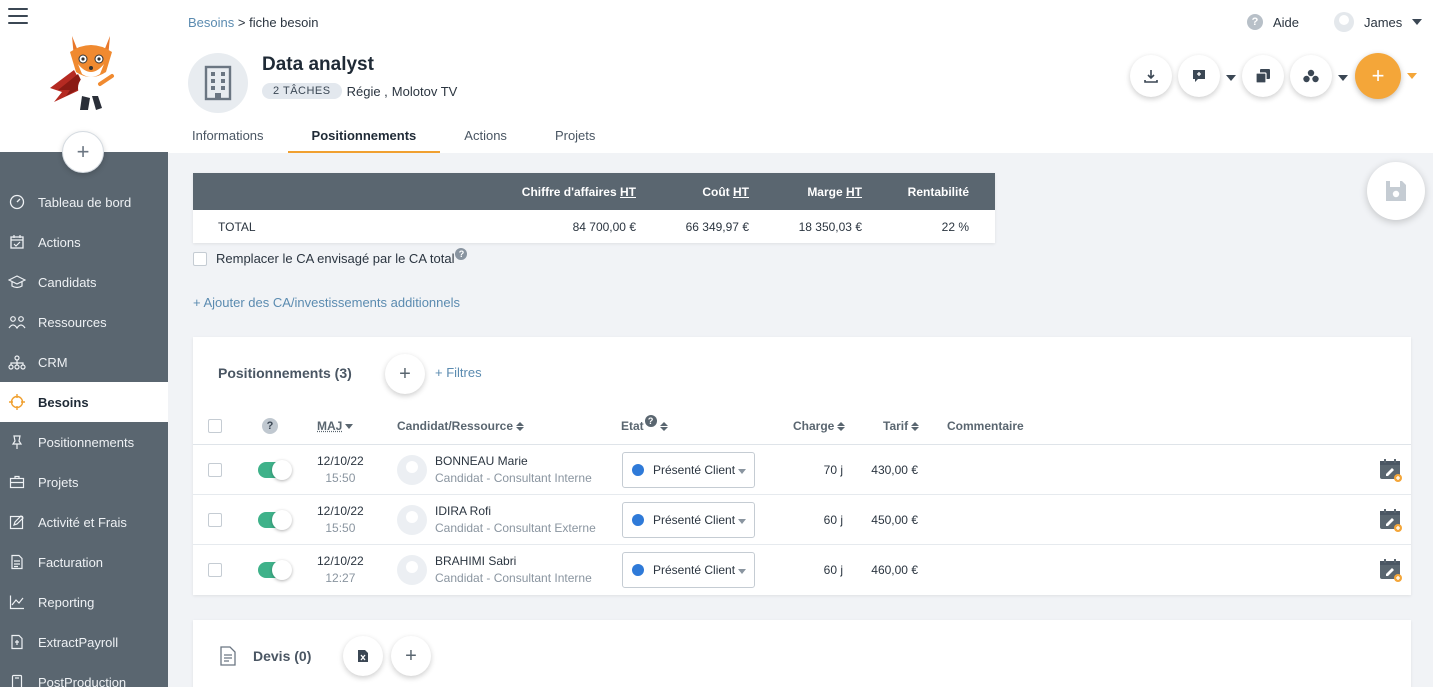  I want to click on graduation-cap-icon, so click(17, 282).